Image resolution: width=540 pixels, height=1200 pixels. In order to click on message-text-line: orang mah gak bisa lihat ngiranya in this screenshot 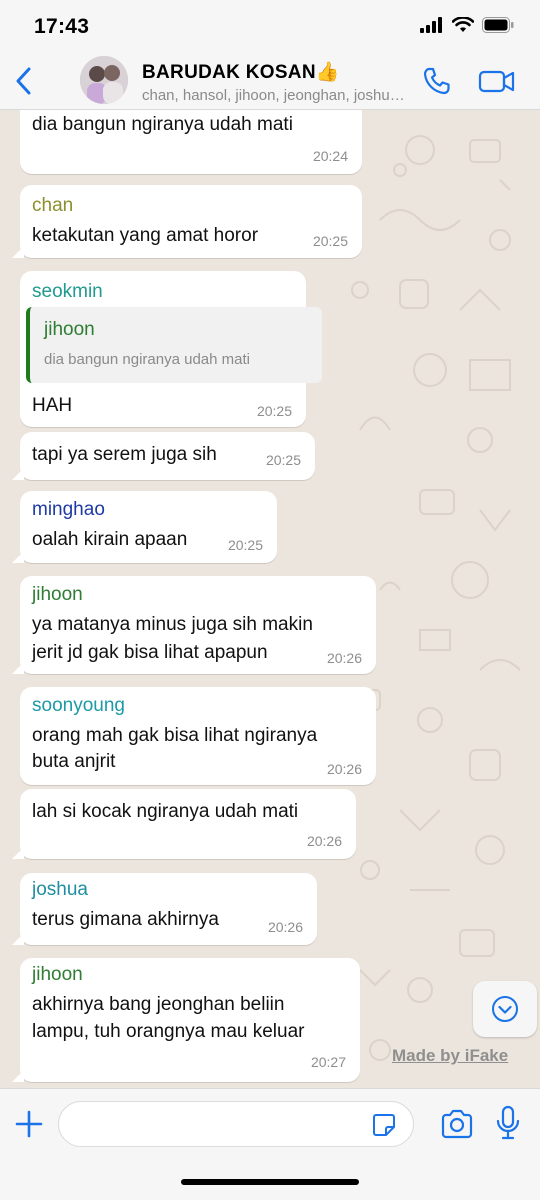, I will do `click(175, 735)`.